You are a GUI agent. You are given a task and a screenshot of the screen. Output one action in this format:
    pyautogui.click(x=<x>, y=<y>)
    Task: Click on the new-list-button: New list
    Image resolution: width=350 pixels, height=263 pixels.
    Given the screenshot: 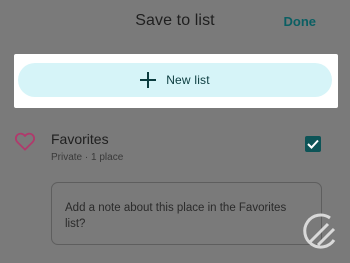 What is the action you would take?
    pyautogui.click(x=175, y=80)
    